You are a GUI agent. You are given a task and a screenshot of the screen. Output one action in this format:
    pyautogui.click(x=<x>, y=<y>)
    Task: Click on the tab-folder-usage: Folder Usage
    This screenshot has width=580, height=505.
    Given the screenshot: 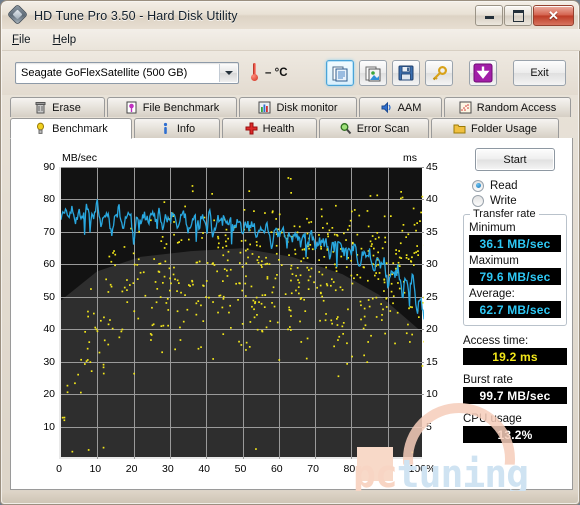 What is the action you would take?
    pyautogui.click(x=495, y=128)
    